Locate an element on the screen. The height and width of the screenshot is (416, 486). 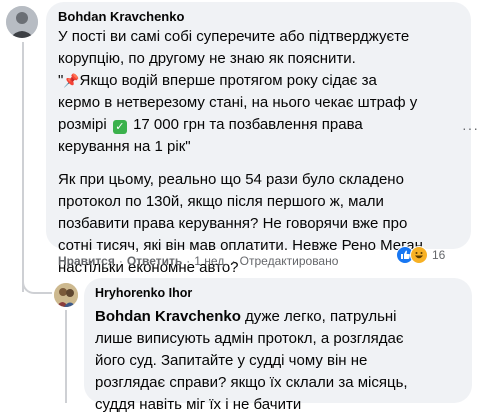
comment-author: Bohdan Kravchenko is located at coordinates (121, 16).